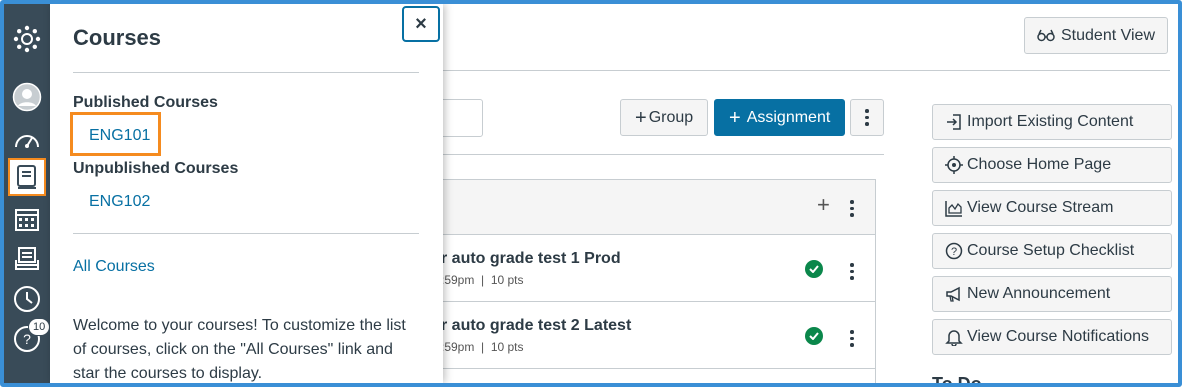 The width and height of the screenshot is (1182, 387). I want to click on global-nav: ? 10, so click(27, 193).